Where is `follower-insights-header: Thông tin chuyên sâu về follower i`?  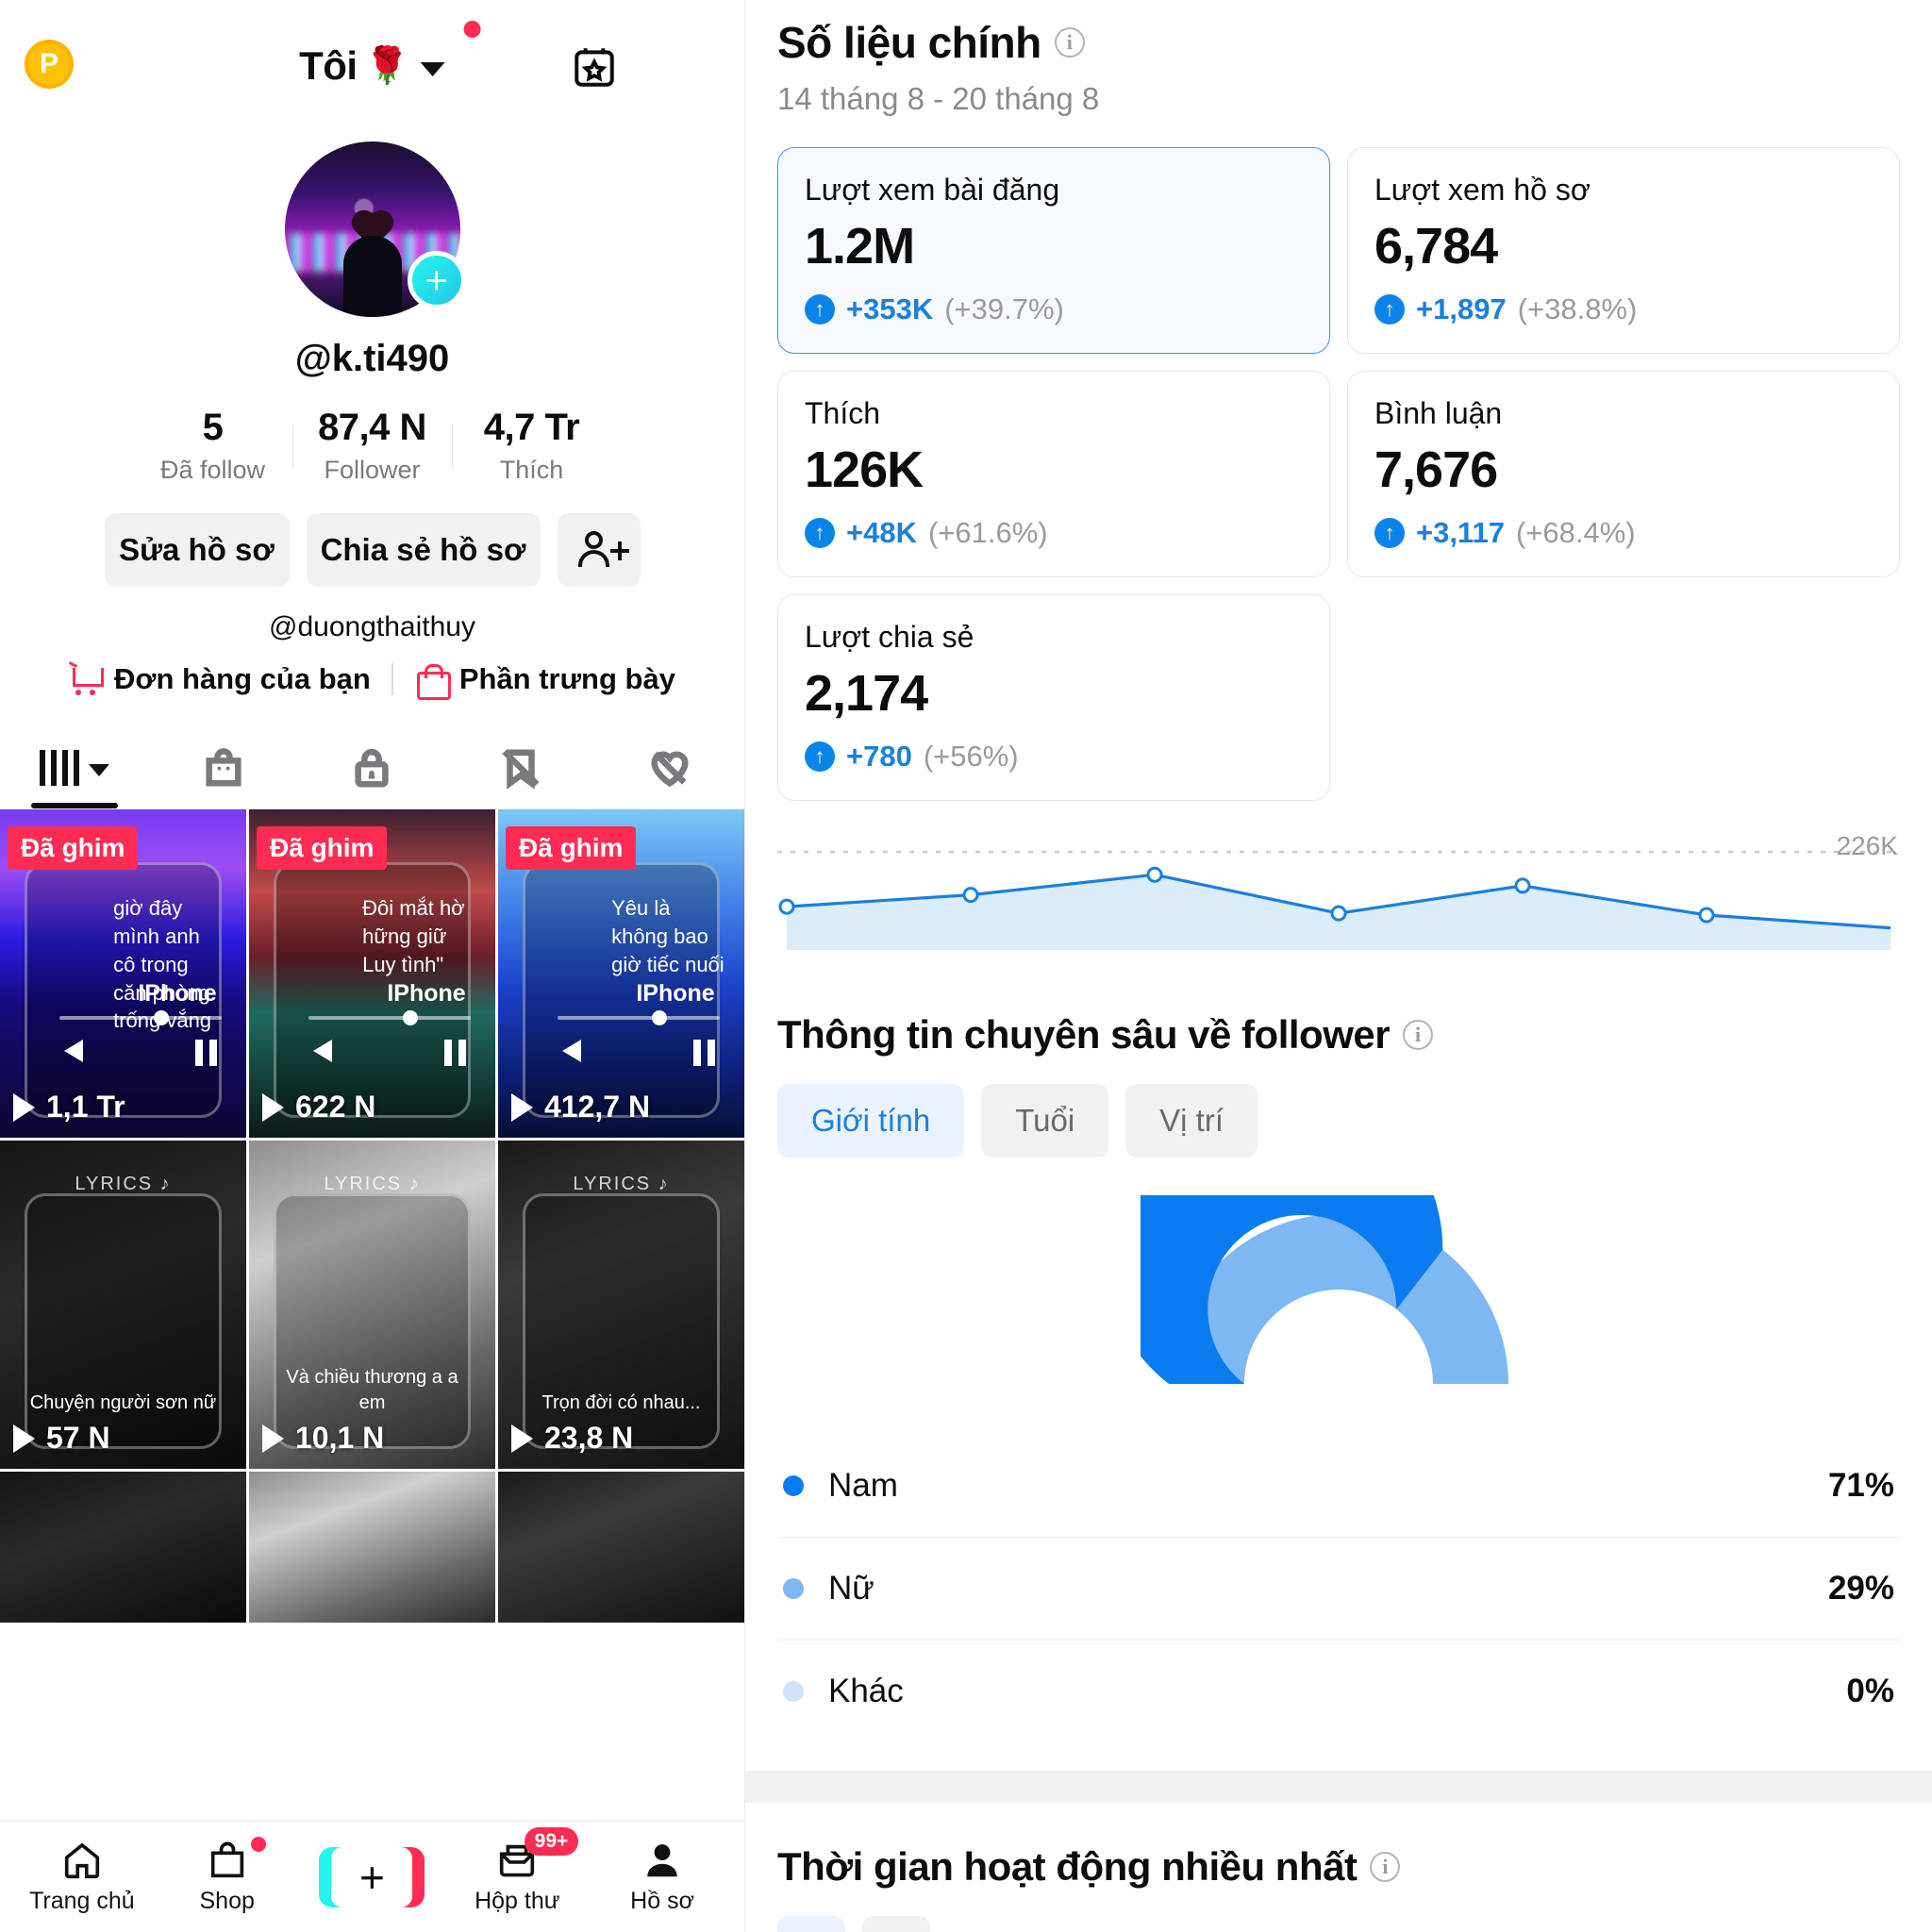
follower-insights-header: Thông tin chuyên sâu về follower i is located at coordinates (1339, 1035).